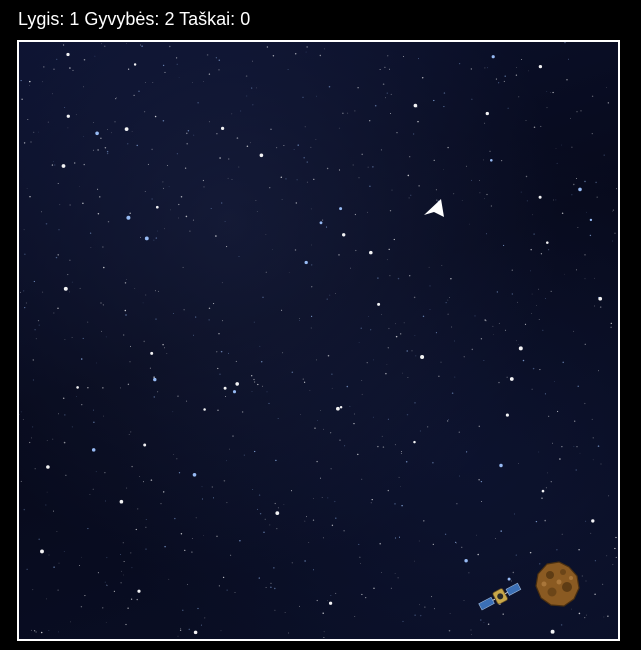 Image resolution: width=641 pixels, height=650 pixels. Describe the element at coordinates (169, 19) in the screenshot. I see `lives-value: 2` at that location.